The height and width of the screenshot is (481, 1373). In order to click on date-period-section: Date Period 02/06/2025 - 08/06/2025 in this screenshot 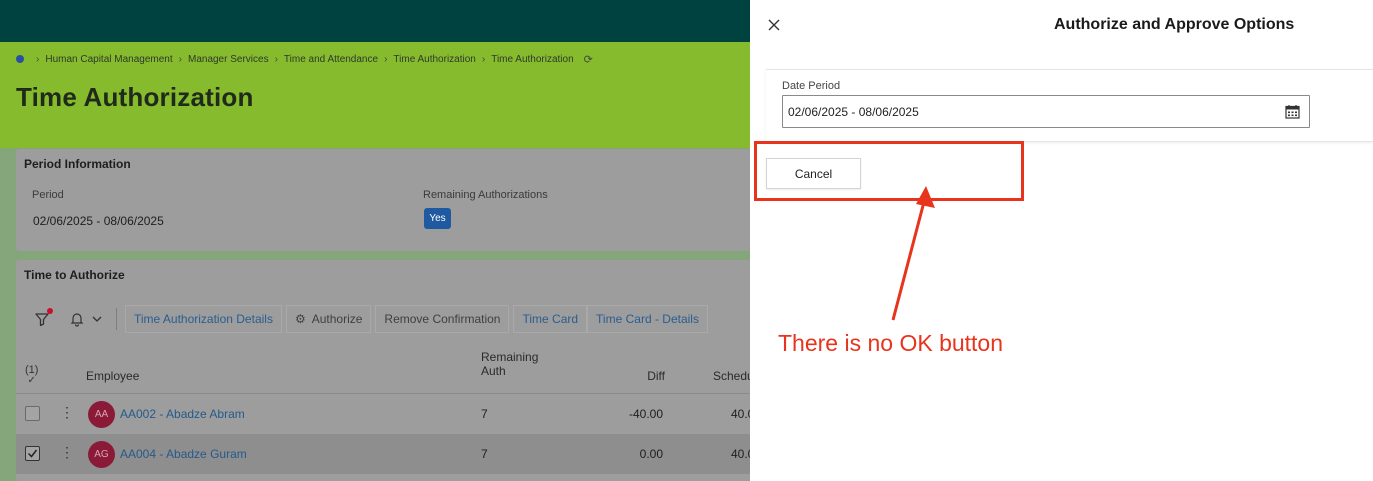, I will do `click(1069, 105)`.